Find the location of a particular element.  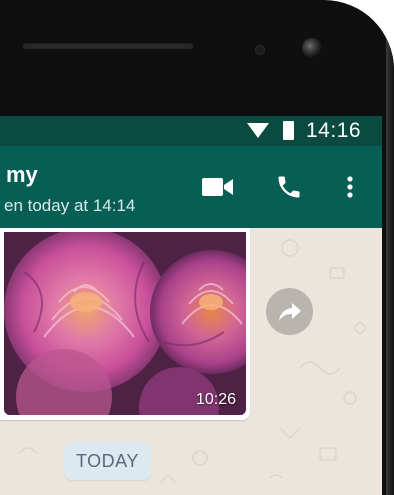

proximity-sensor is located at coordinates (260, 50).